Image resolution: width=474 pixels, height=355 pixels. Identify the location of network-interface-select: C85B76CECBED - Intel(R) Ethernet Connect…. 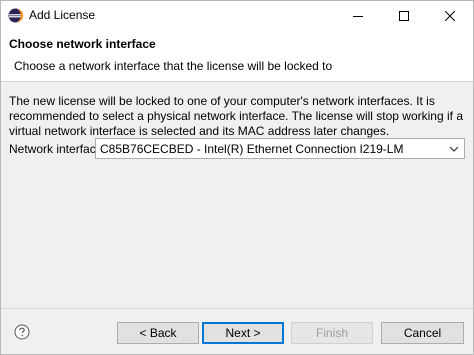
(280, 148).